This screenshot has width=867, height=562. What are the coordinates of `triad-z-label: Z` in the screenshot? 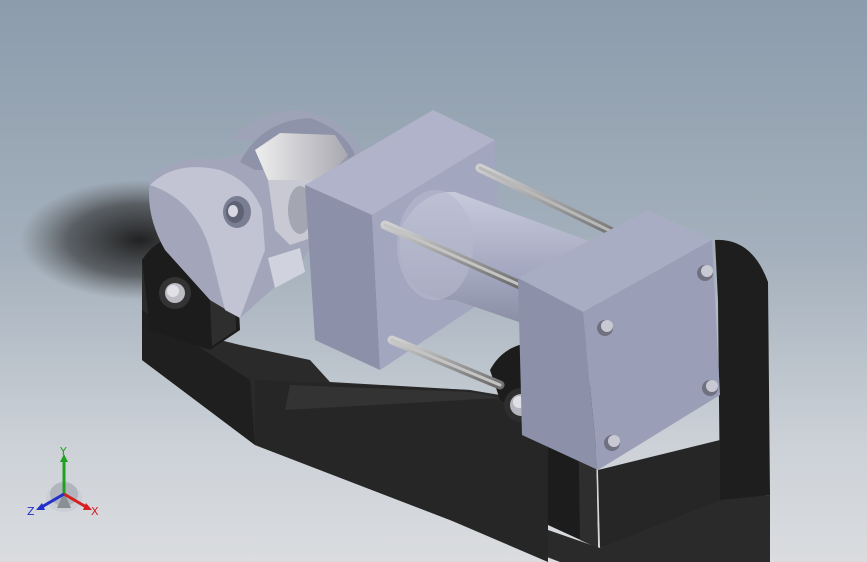 It's located at (31, 511).